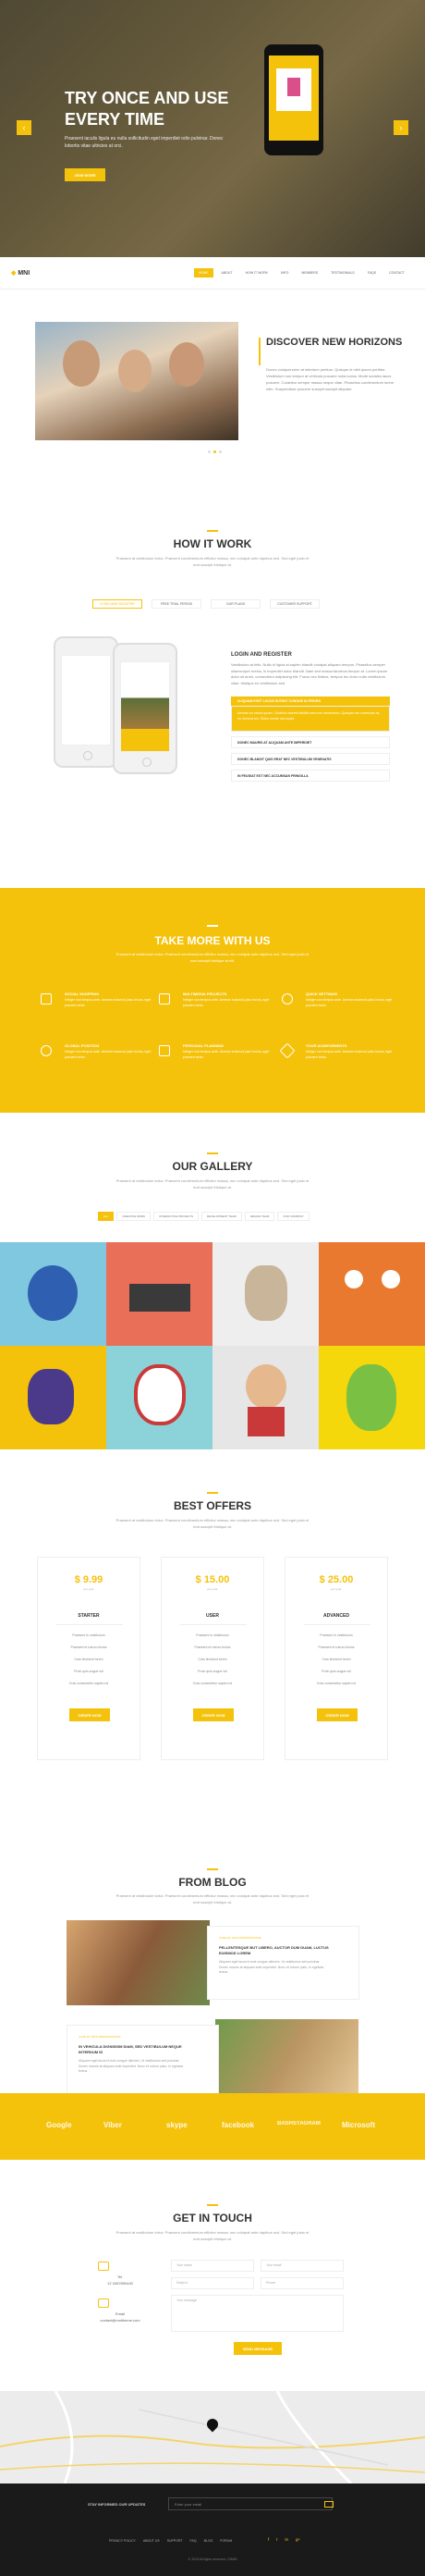 The width and height of the screenshot is (425, 2576). I want to click on send-mail-icon, so click(329, 2504).